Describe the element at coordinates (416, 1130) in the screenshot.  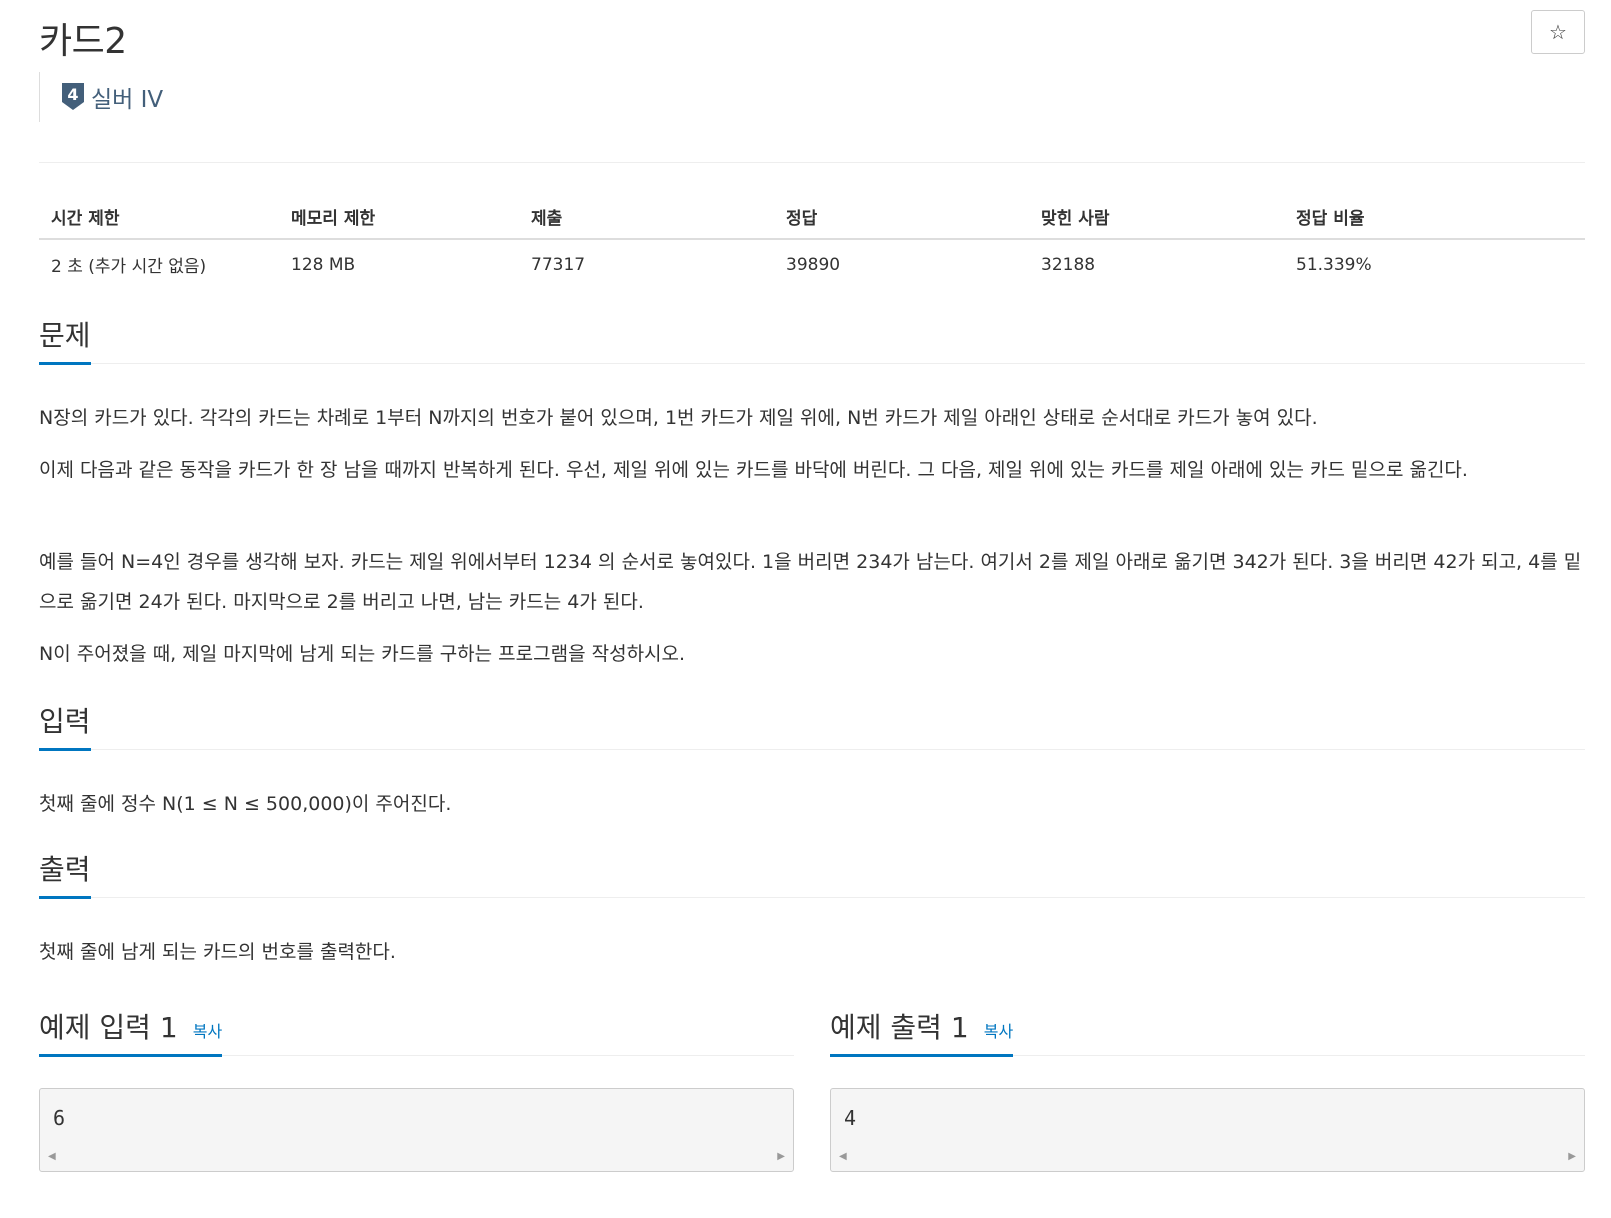
I see `sample-input-box: 6 ◀ ▶` at that location.